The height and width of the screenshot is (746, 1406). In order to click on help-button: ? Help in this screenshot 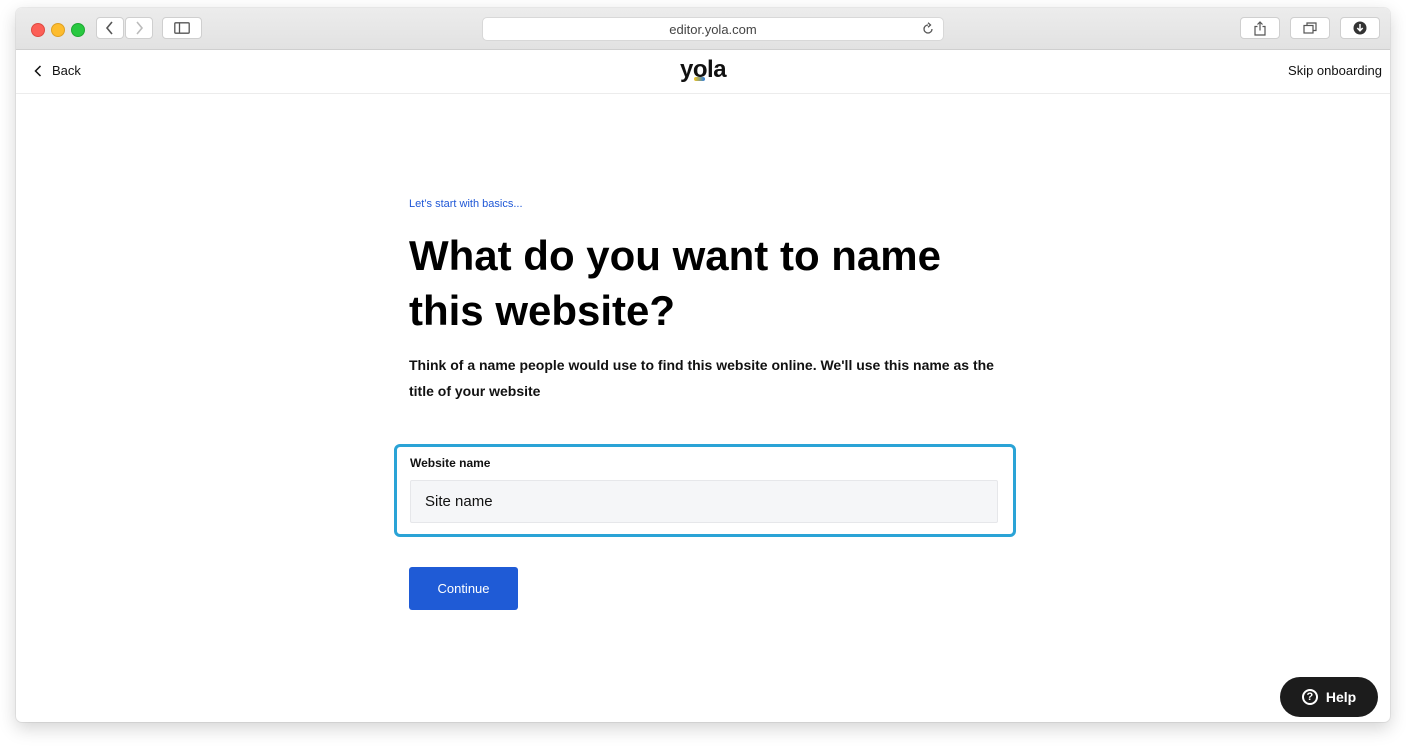, I will do `click(1329, 697)`.